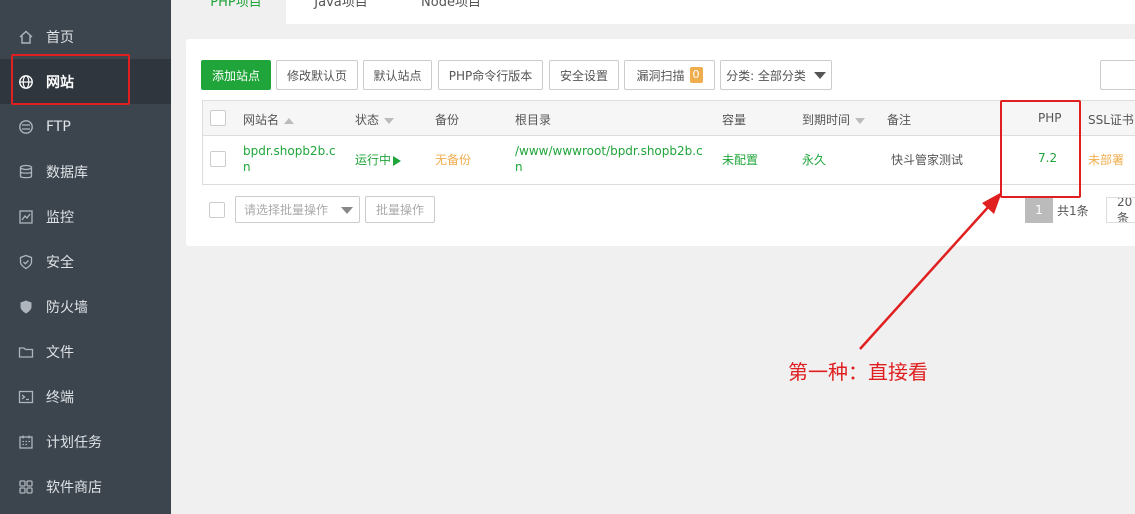 The height and width of the screenshot is (514, 1135). Describe the element at coordinates (375, 119) in the screenshot. I see `header-status: 状态` at that location.